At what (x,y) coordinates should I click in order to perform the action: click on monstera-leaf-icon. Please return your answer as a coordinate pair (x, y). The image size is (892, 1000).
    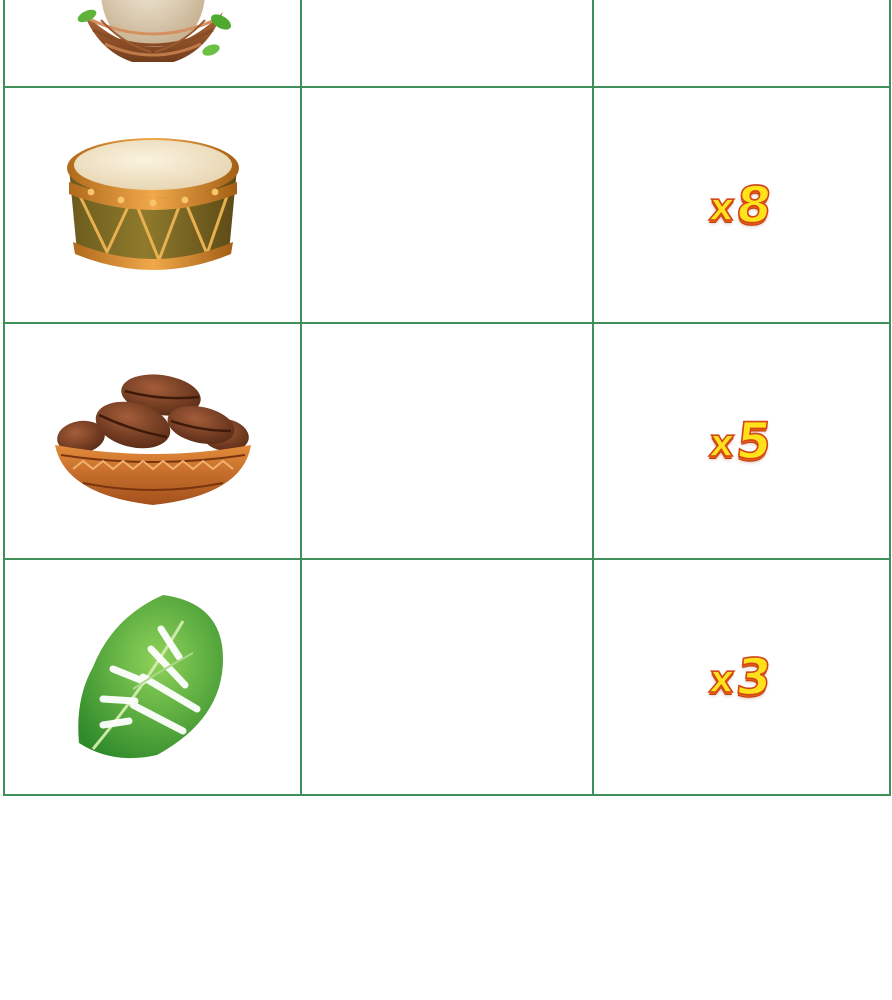
    Looking at the image, I should click on (150, 677).